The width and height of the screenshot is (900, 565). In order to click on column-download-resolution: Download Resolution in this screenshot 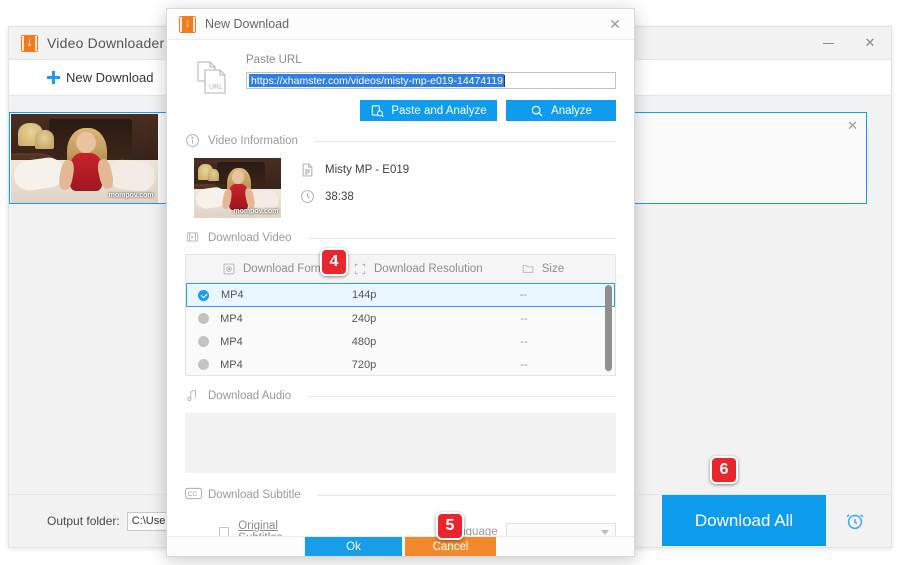, I will do `click(437, 269)`.